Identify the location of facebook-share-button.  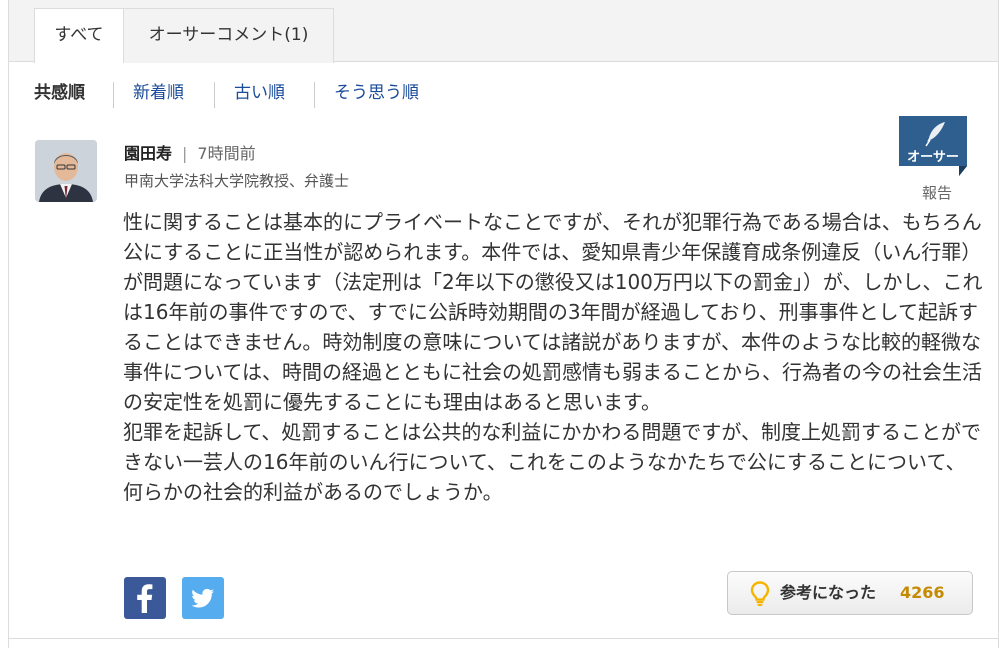
(145, 598).